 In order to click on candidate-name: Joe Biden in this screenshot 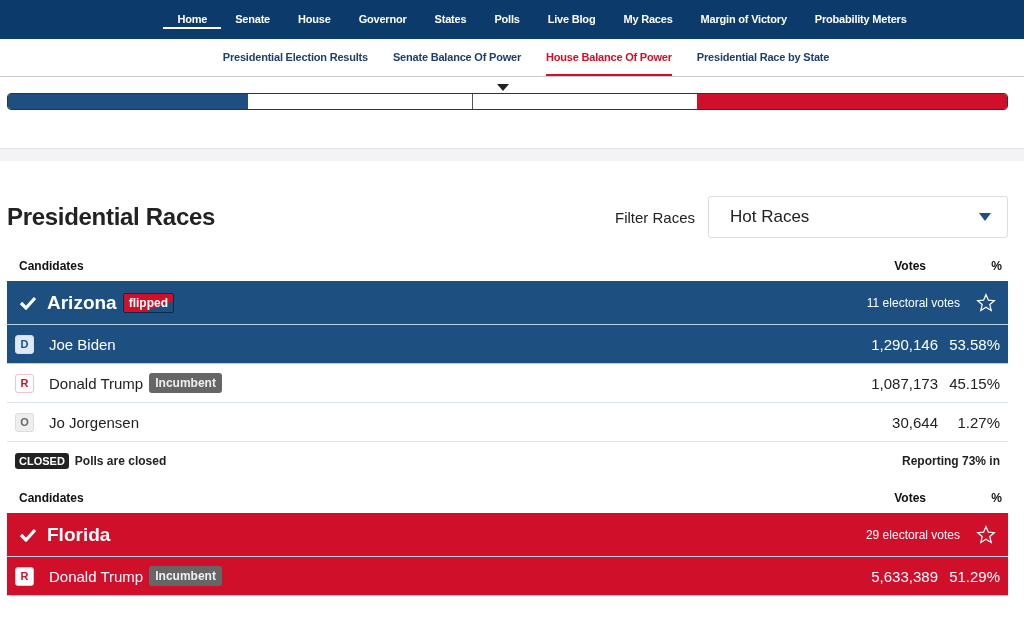, I will do `click(82, 344)`.